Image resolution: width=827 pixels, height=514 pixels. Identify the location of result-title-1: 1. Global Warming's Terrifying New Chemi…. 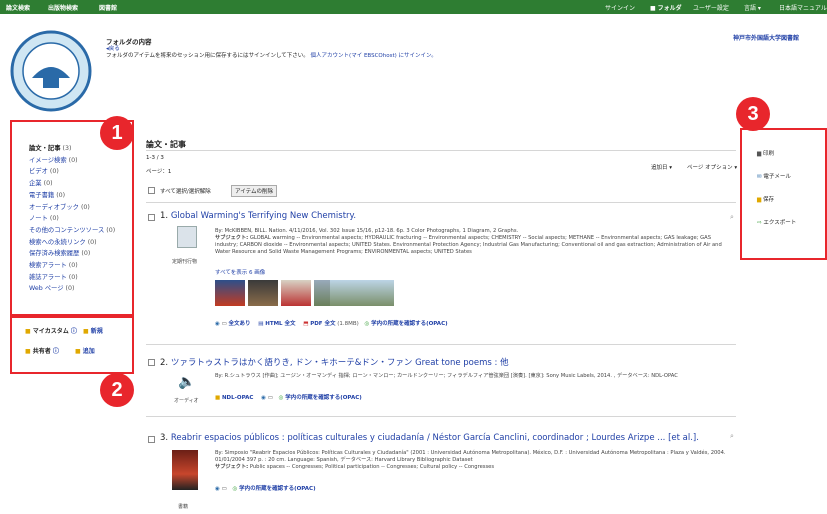
(258, 216).